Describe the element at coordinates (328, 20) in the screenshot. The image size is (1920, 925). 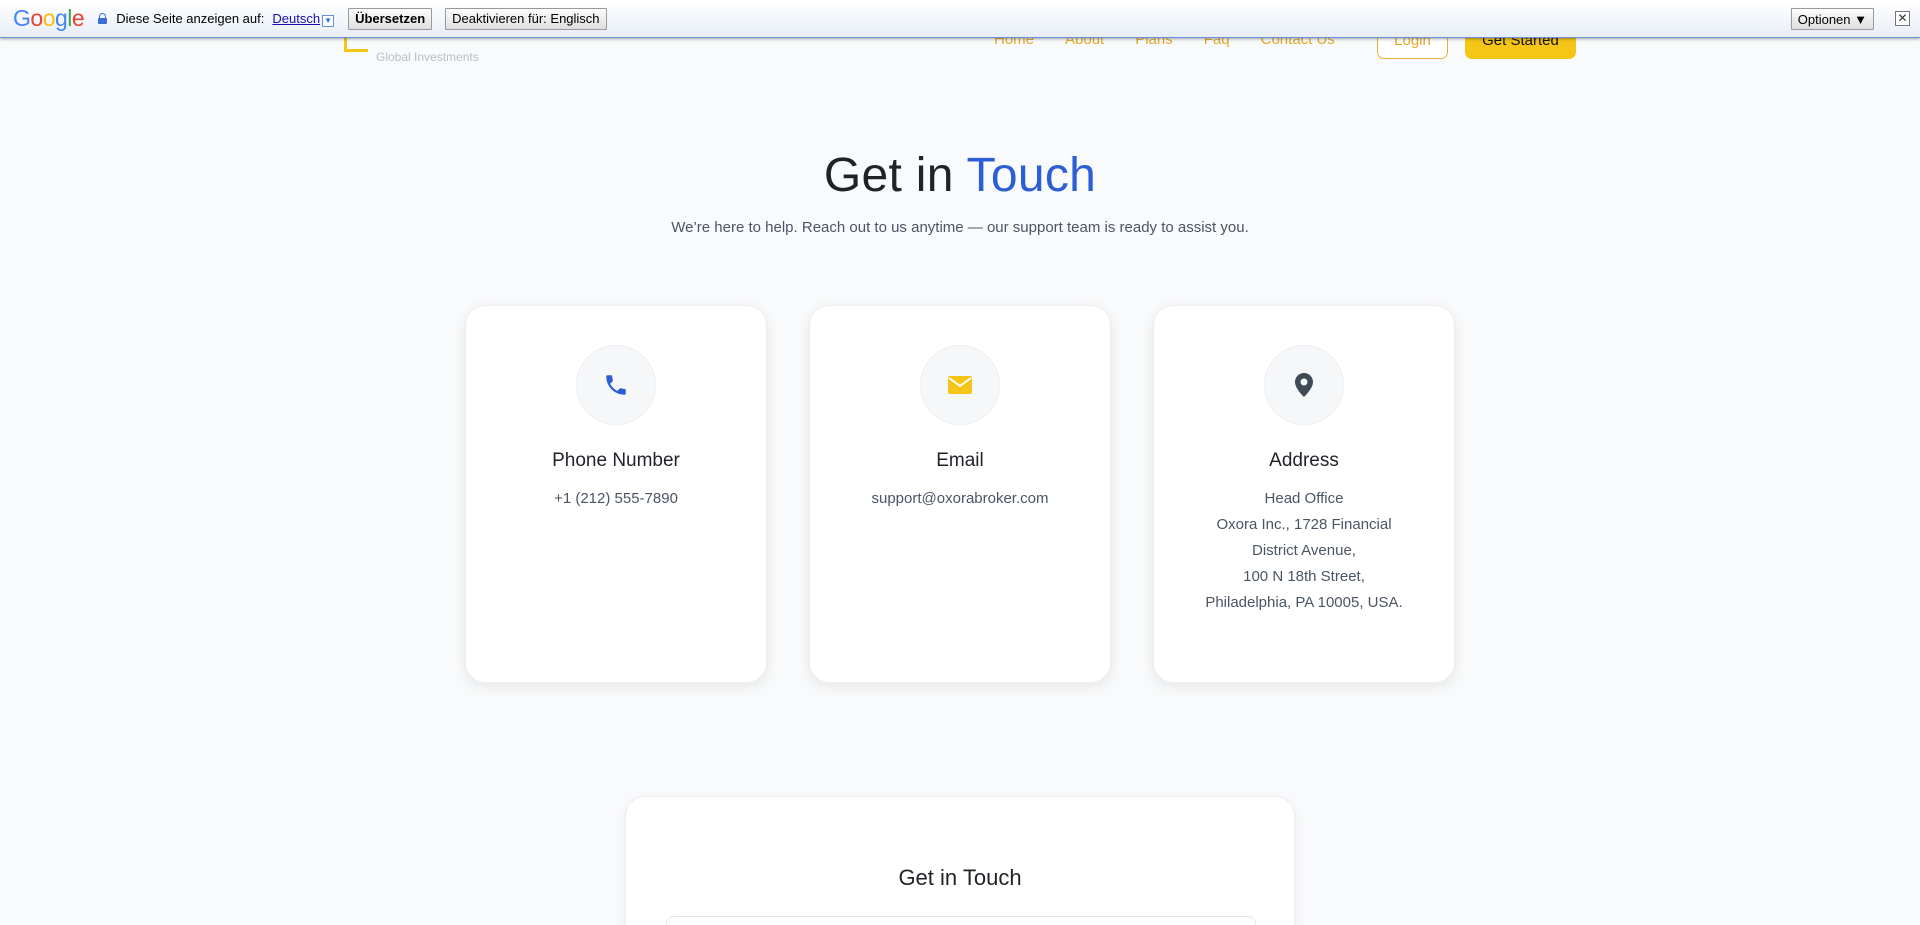
I see `chevron-down-icon: ▼` at that location.